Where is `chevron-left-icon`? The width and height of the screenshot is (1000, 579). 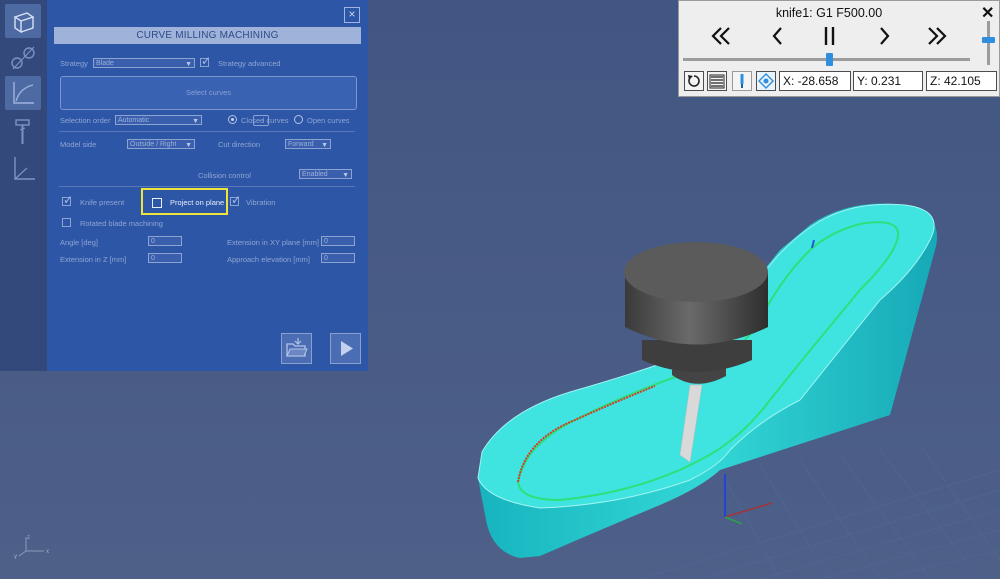
chevron-left-icon is located at coordinates (777, 36).